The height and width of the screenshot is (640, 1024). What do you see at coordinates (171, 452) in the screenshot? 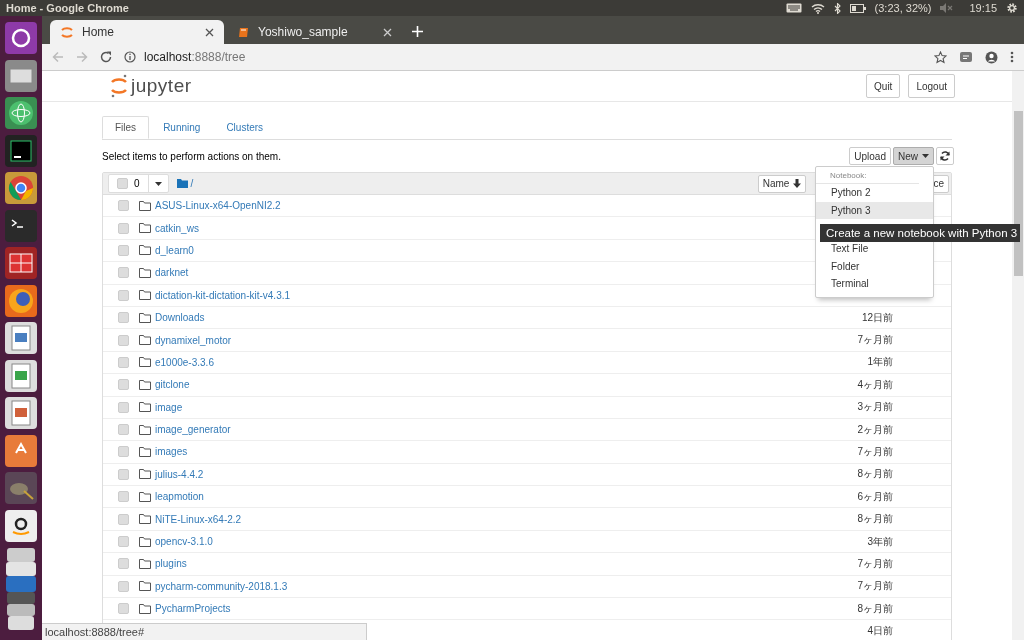
I see `folder-link: images` at bounding box center [171, 452].